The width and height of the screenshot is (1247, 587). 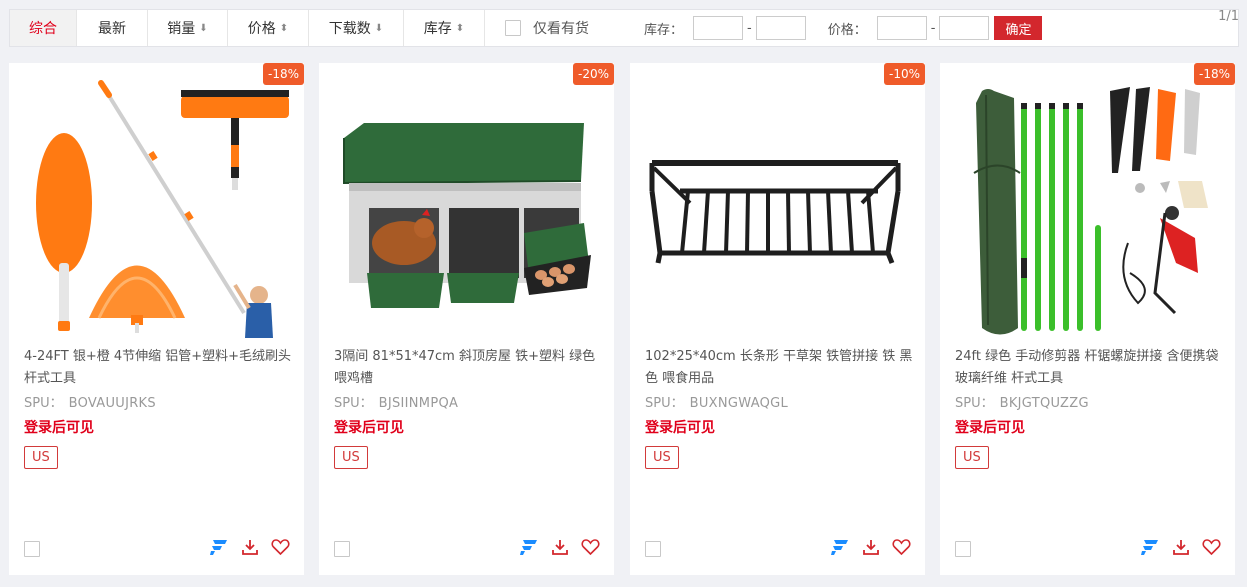 I want to click on product-spu: SPU： BOVAUUJRKS, so click(x=90, y=401).